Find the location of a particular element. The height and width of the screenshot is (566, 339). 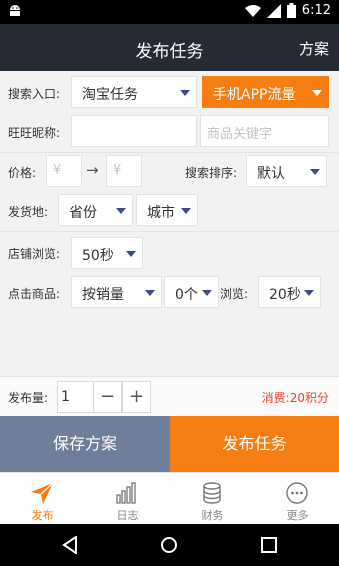

shop-browse-label: 店铺浏览: is located at coordinates (34, 254).